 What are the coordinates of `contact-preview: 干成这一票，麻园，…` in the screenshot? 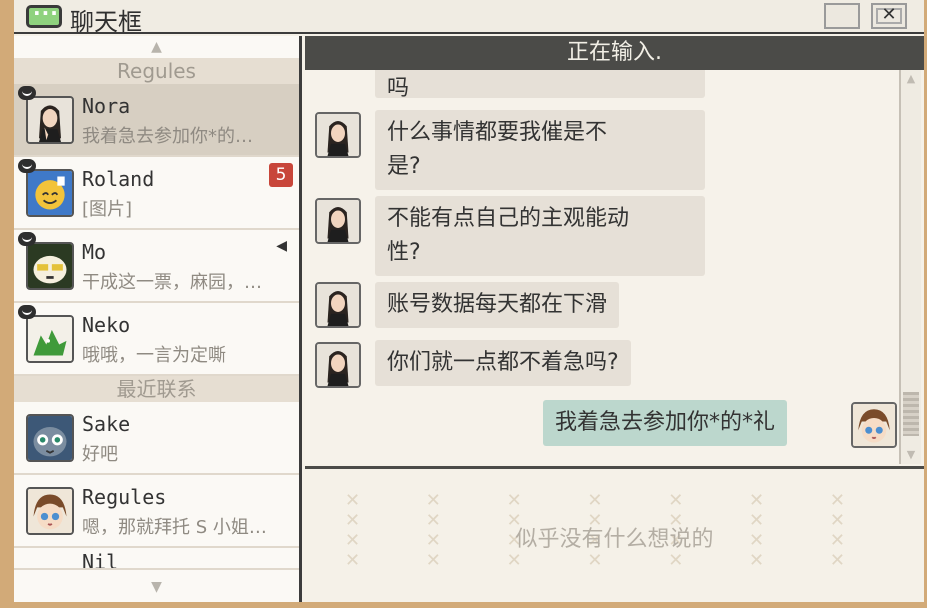 It's located at (172, 282).